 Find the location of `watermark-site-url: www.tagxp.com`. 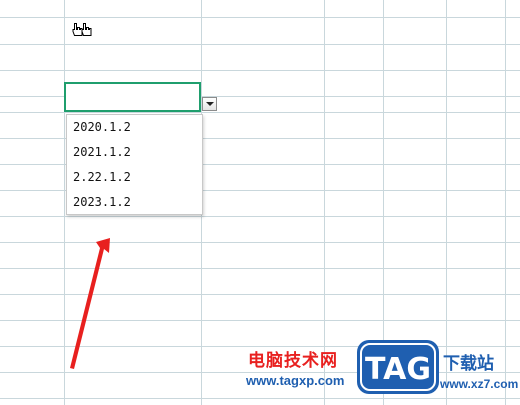

watermark-site-url: www.tagxp.com is located at coordinates (295, 380).